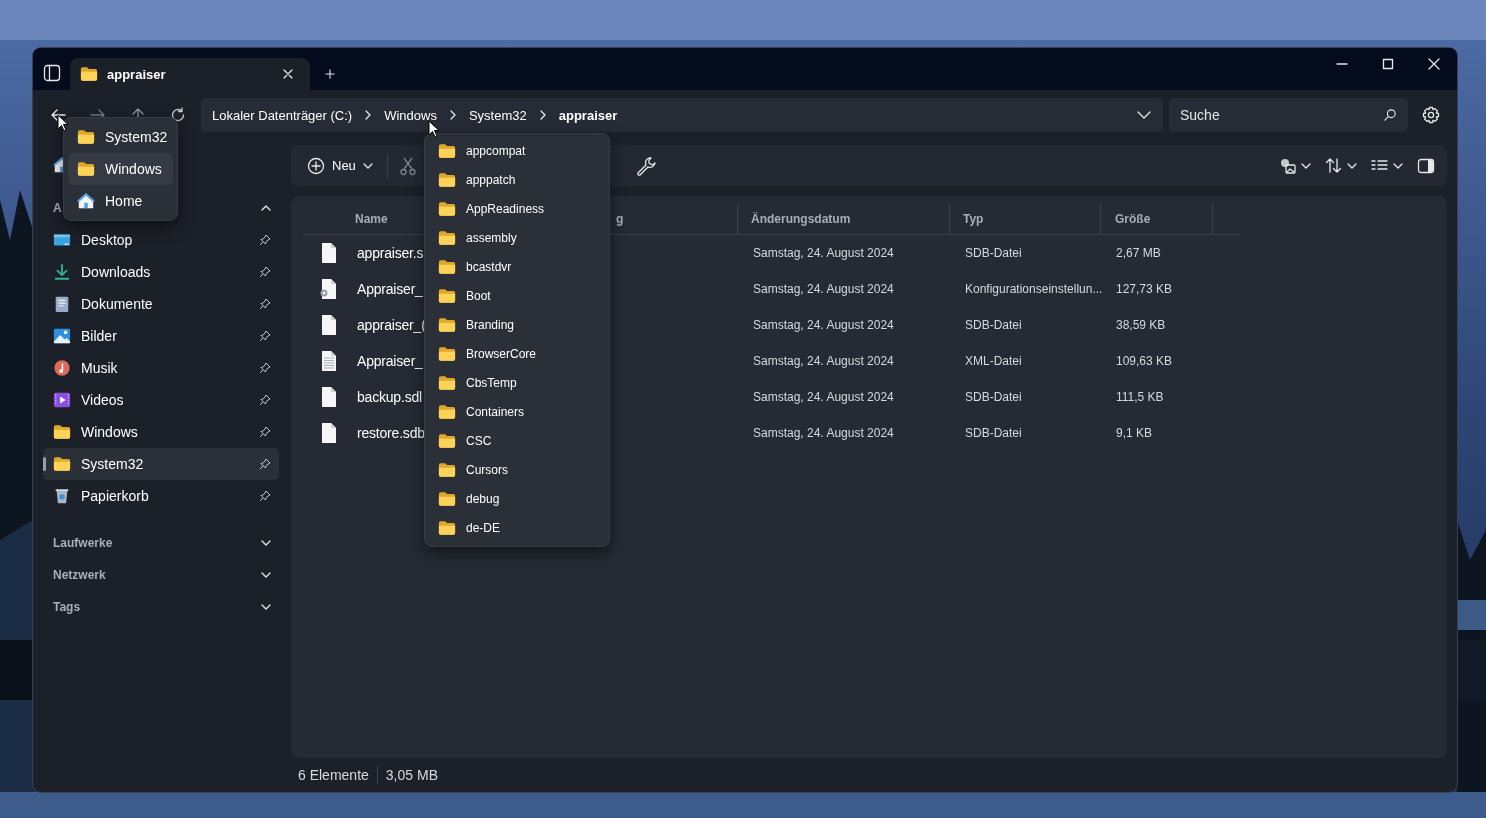  What do you see at coordinates (517, 498) in the screenshot?
I see `menu-item: debug` at bounding box center [517, 498].